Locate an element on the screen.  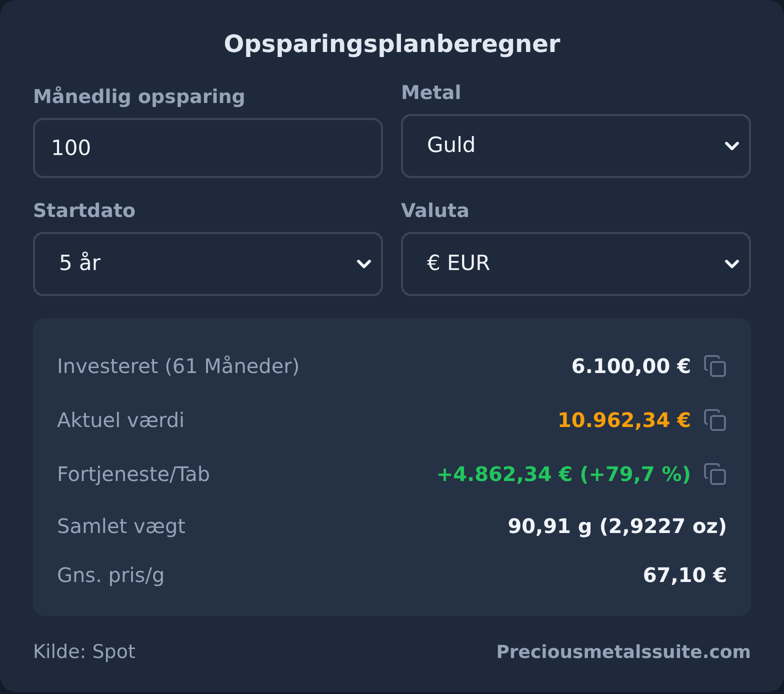
input-field: 100 is located at coordinates (208, 148).